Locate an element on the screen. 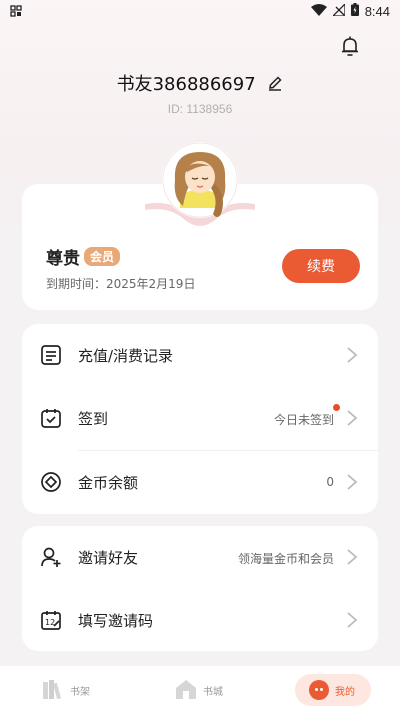  user-id: ID: 1138956 is located at coordinates (200, 109).